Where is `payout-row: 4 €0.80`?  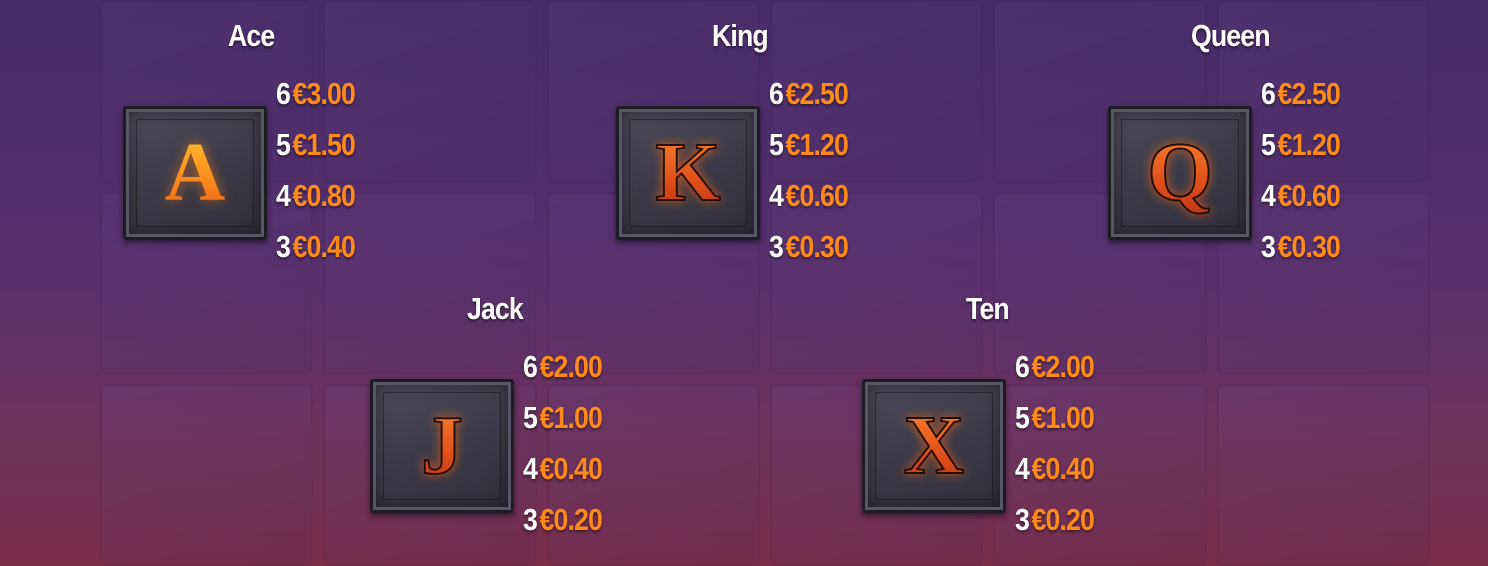
payout-row: 4 €0.80 is located at coordinates (316, 195).